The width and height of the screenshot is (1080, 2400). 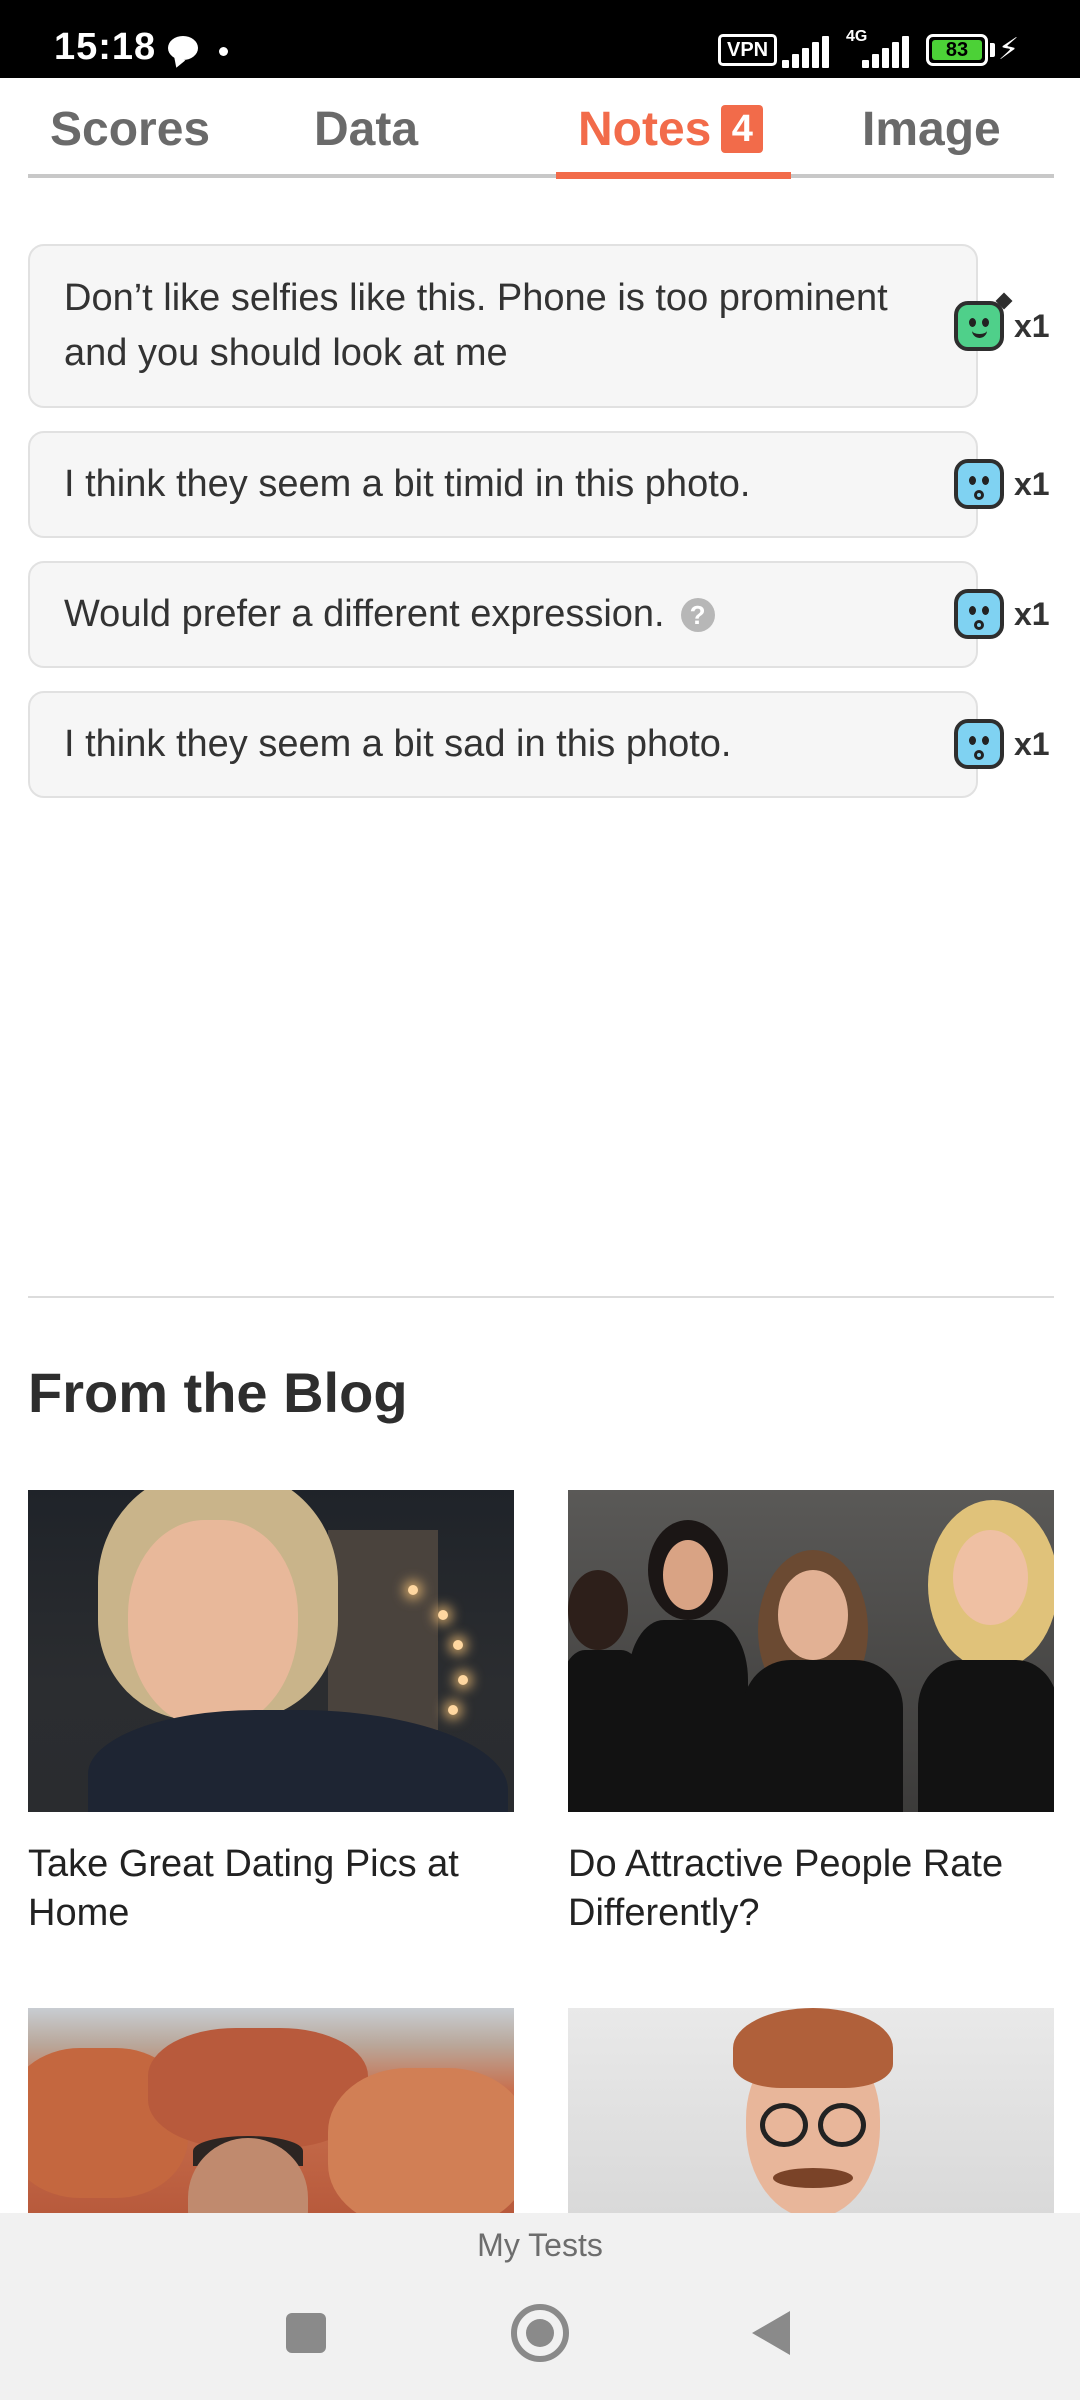 What do you see at coordinates (742, 129) in the screenshot?
I see `notes-count-badge: 4` at bounding box center [742, 129].